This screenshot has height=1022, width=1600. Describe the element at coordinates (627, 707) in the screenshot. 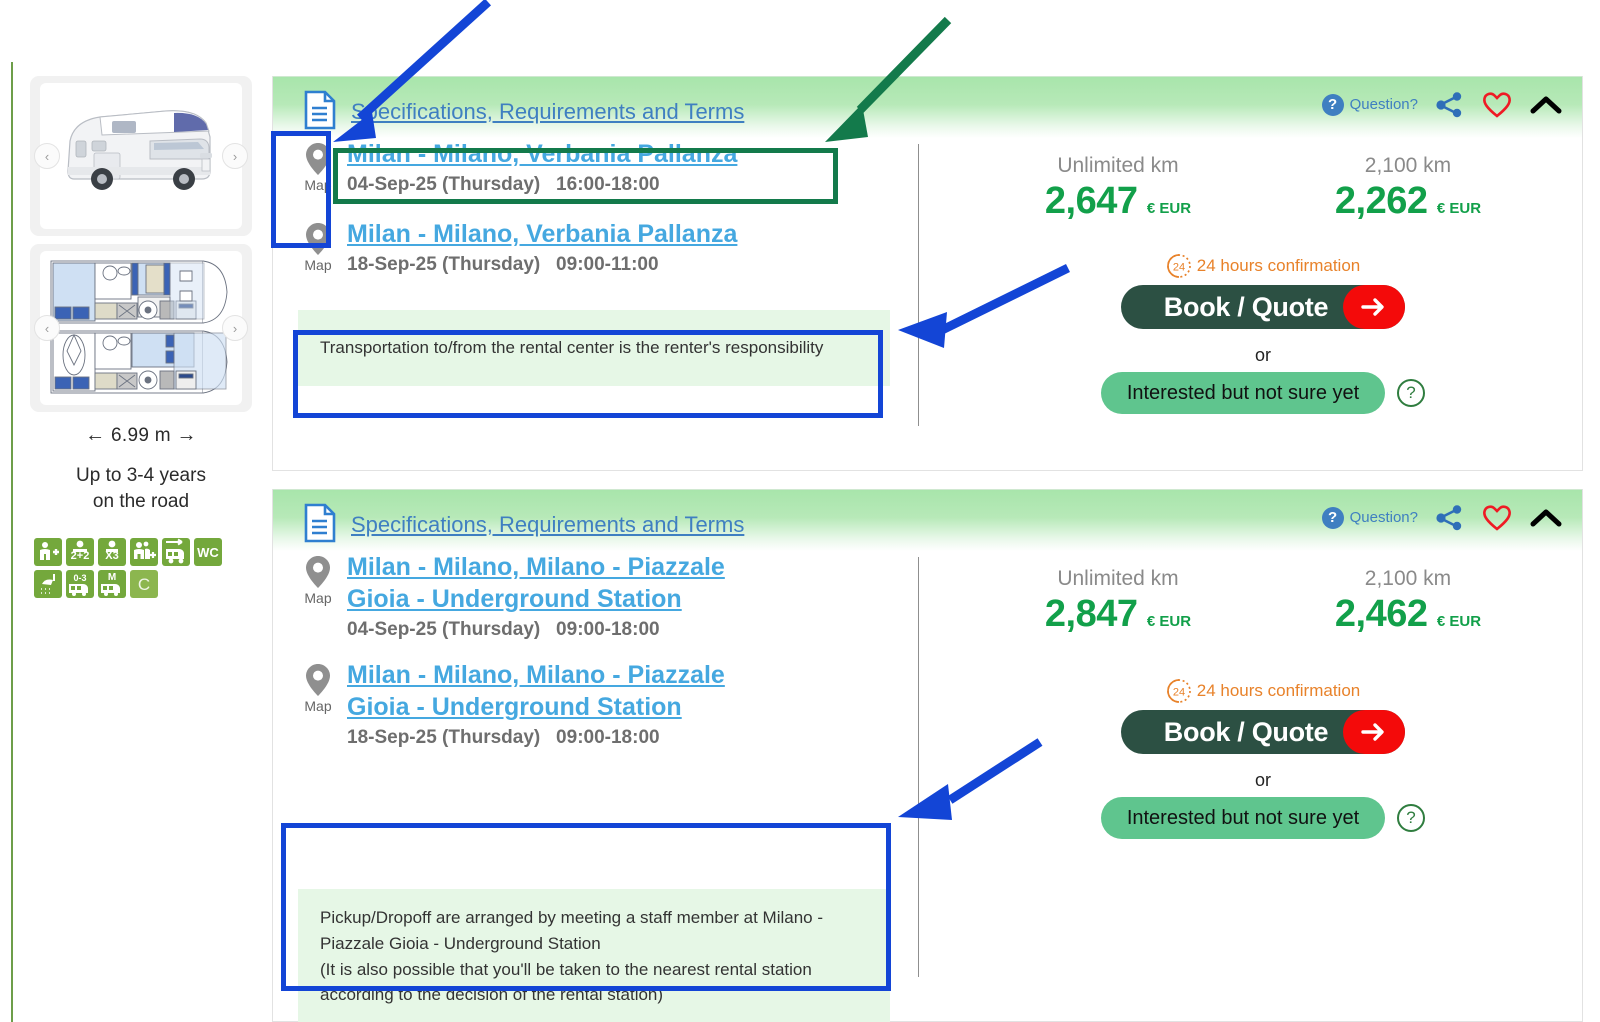

I see `dropoff-location-name-line2: Gioia - Underground Station` at that location.